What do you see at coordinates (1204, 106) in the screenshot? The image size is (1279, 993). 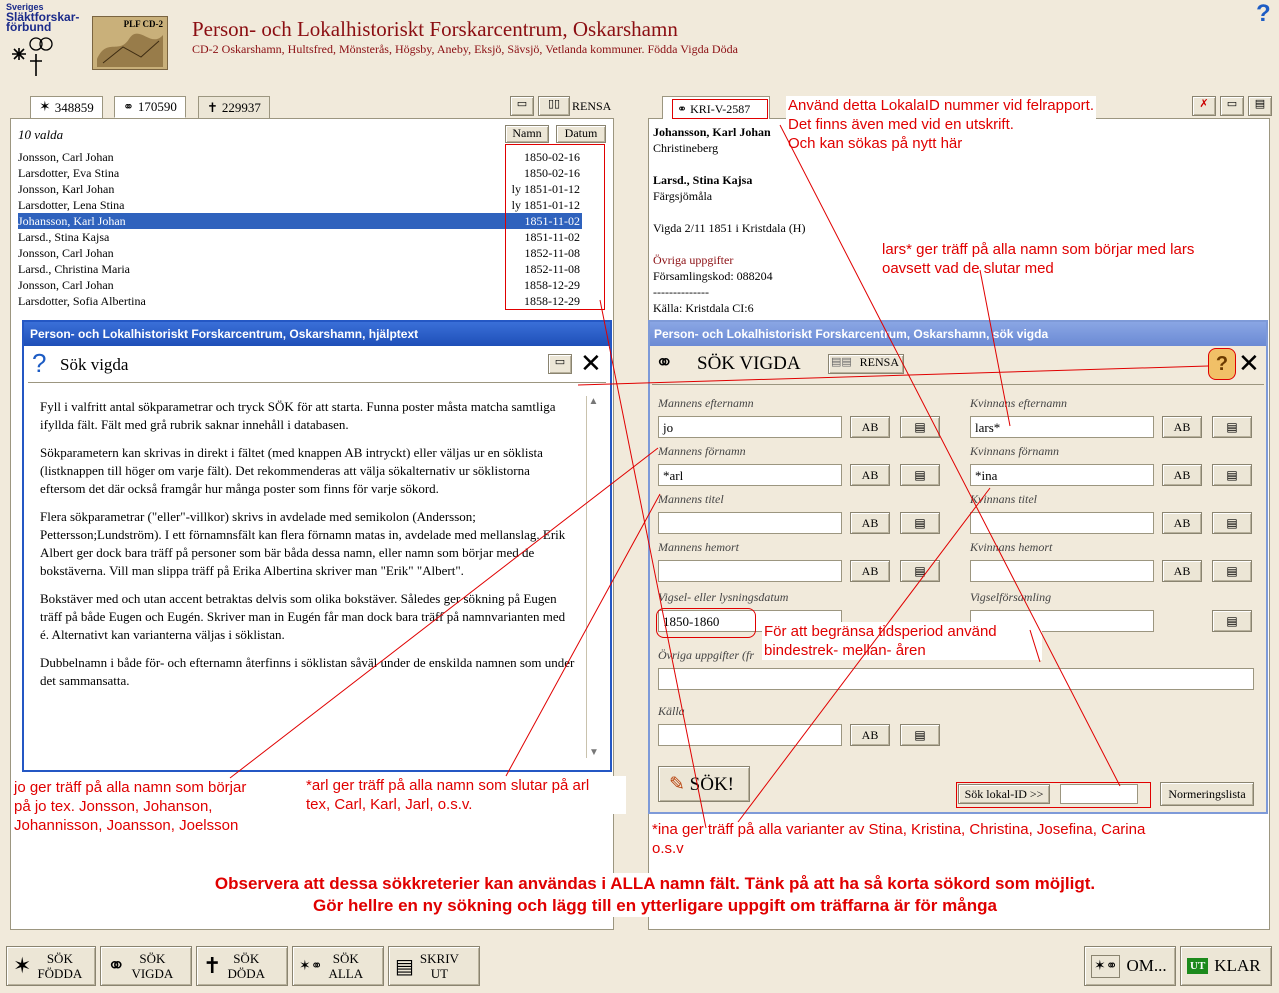 I see `remove-button: ✗` at bounding box center [1204, 106].